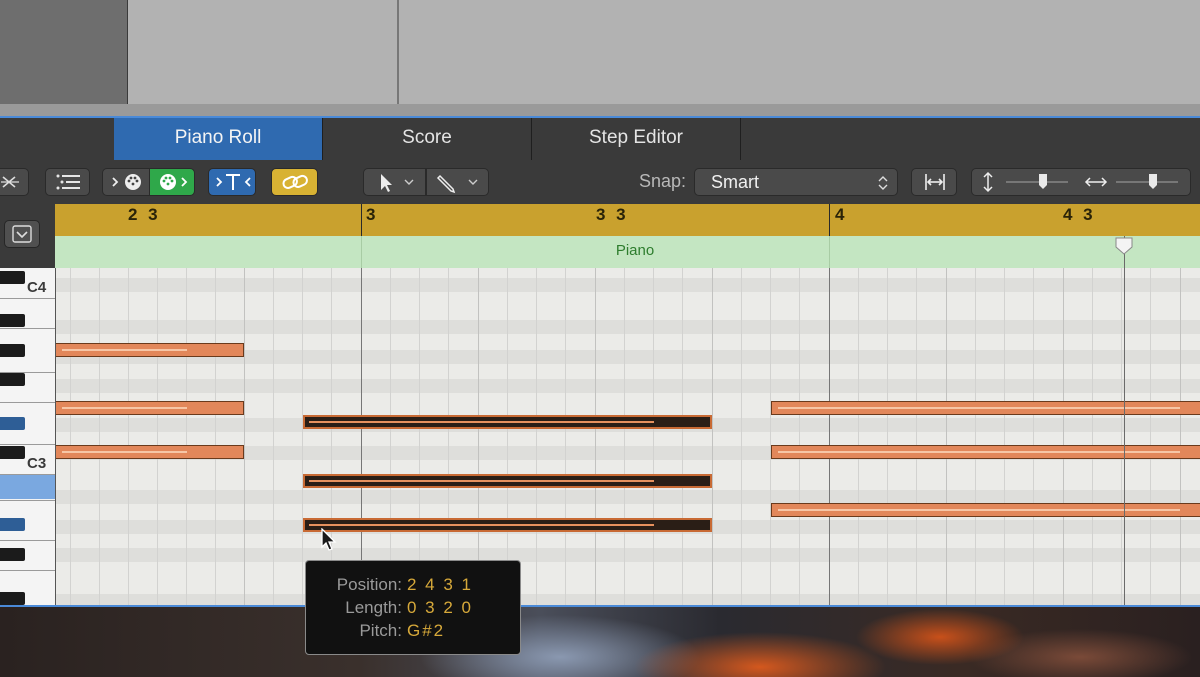  I want to click on region-header: Piano, so click(627, 252).